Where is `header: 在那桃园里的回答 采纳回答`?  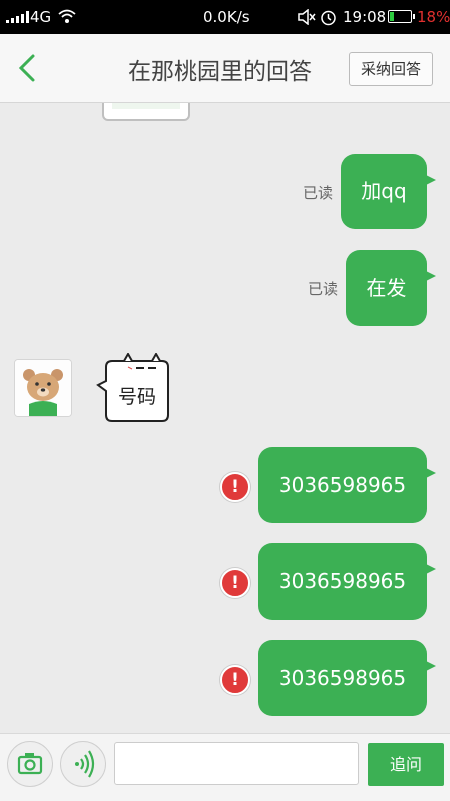 header: 在那桃园里的回答 采纳回答 is located at coordinates (225, 68).